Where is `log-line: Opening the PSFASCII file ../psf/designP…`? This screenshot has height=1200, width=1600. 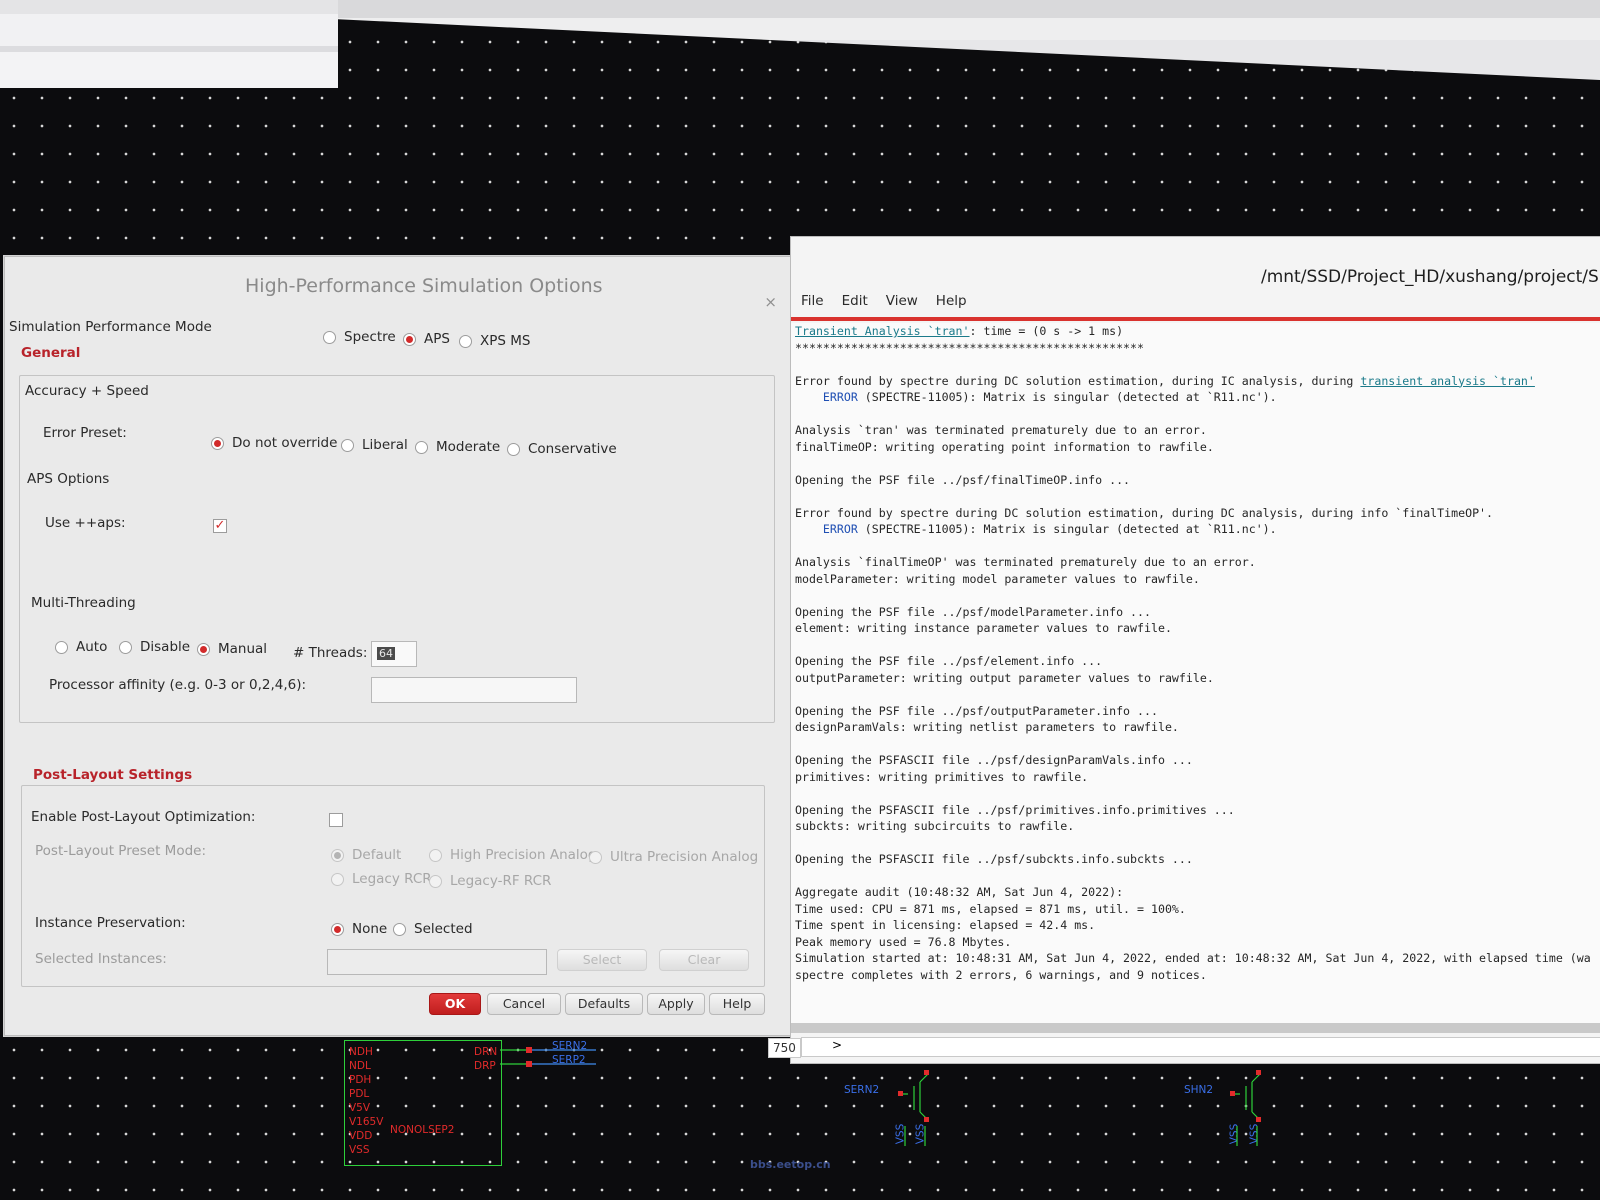 log-line: Opening the PSFASCII file ../psf/designP… is located at coordinates (994, 760).